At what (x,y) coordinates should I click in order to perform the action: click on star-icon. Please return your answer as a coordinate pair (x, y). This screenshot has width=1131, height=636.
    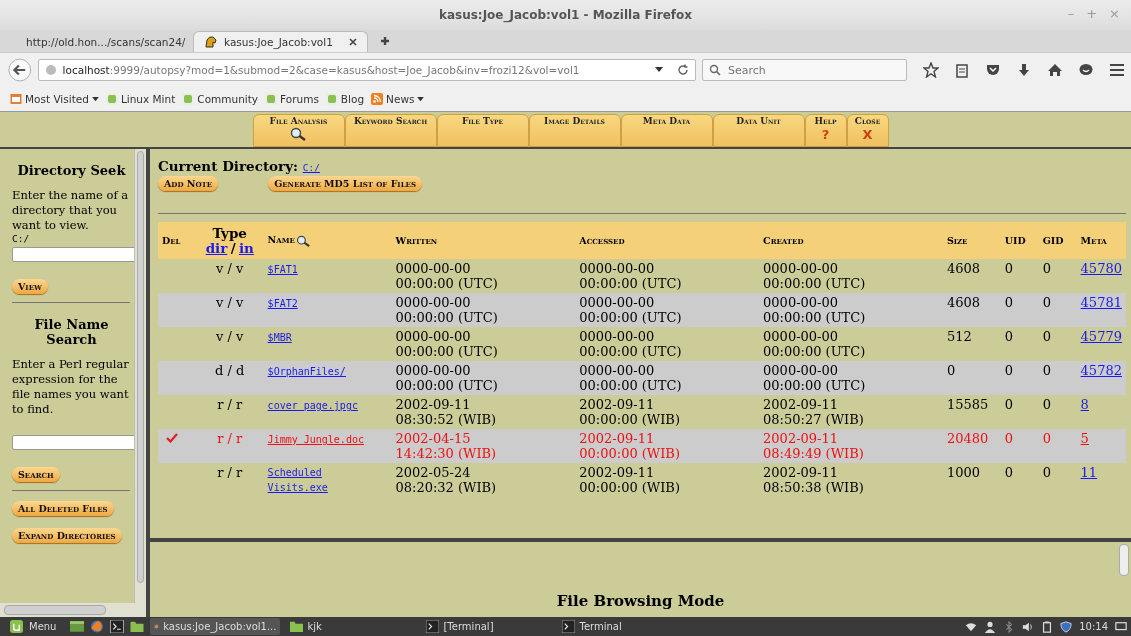
    Looking at the image, I should click on (931, 70).